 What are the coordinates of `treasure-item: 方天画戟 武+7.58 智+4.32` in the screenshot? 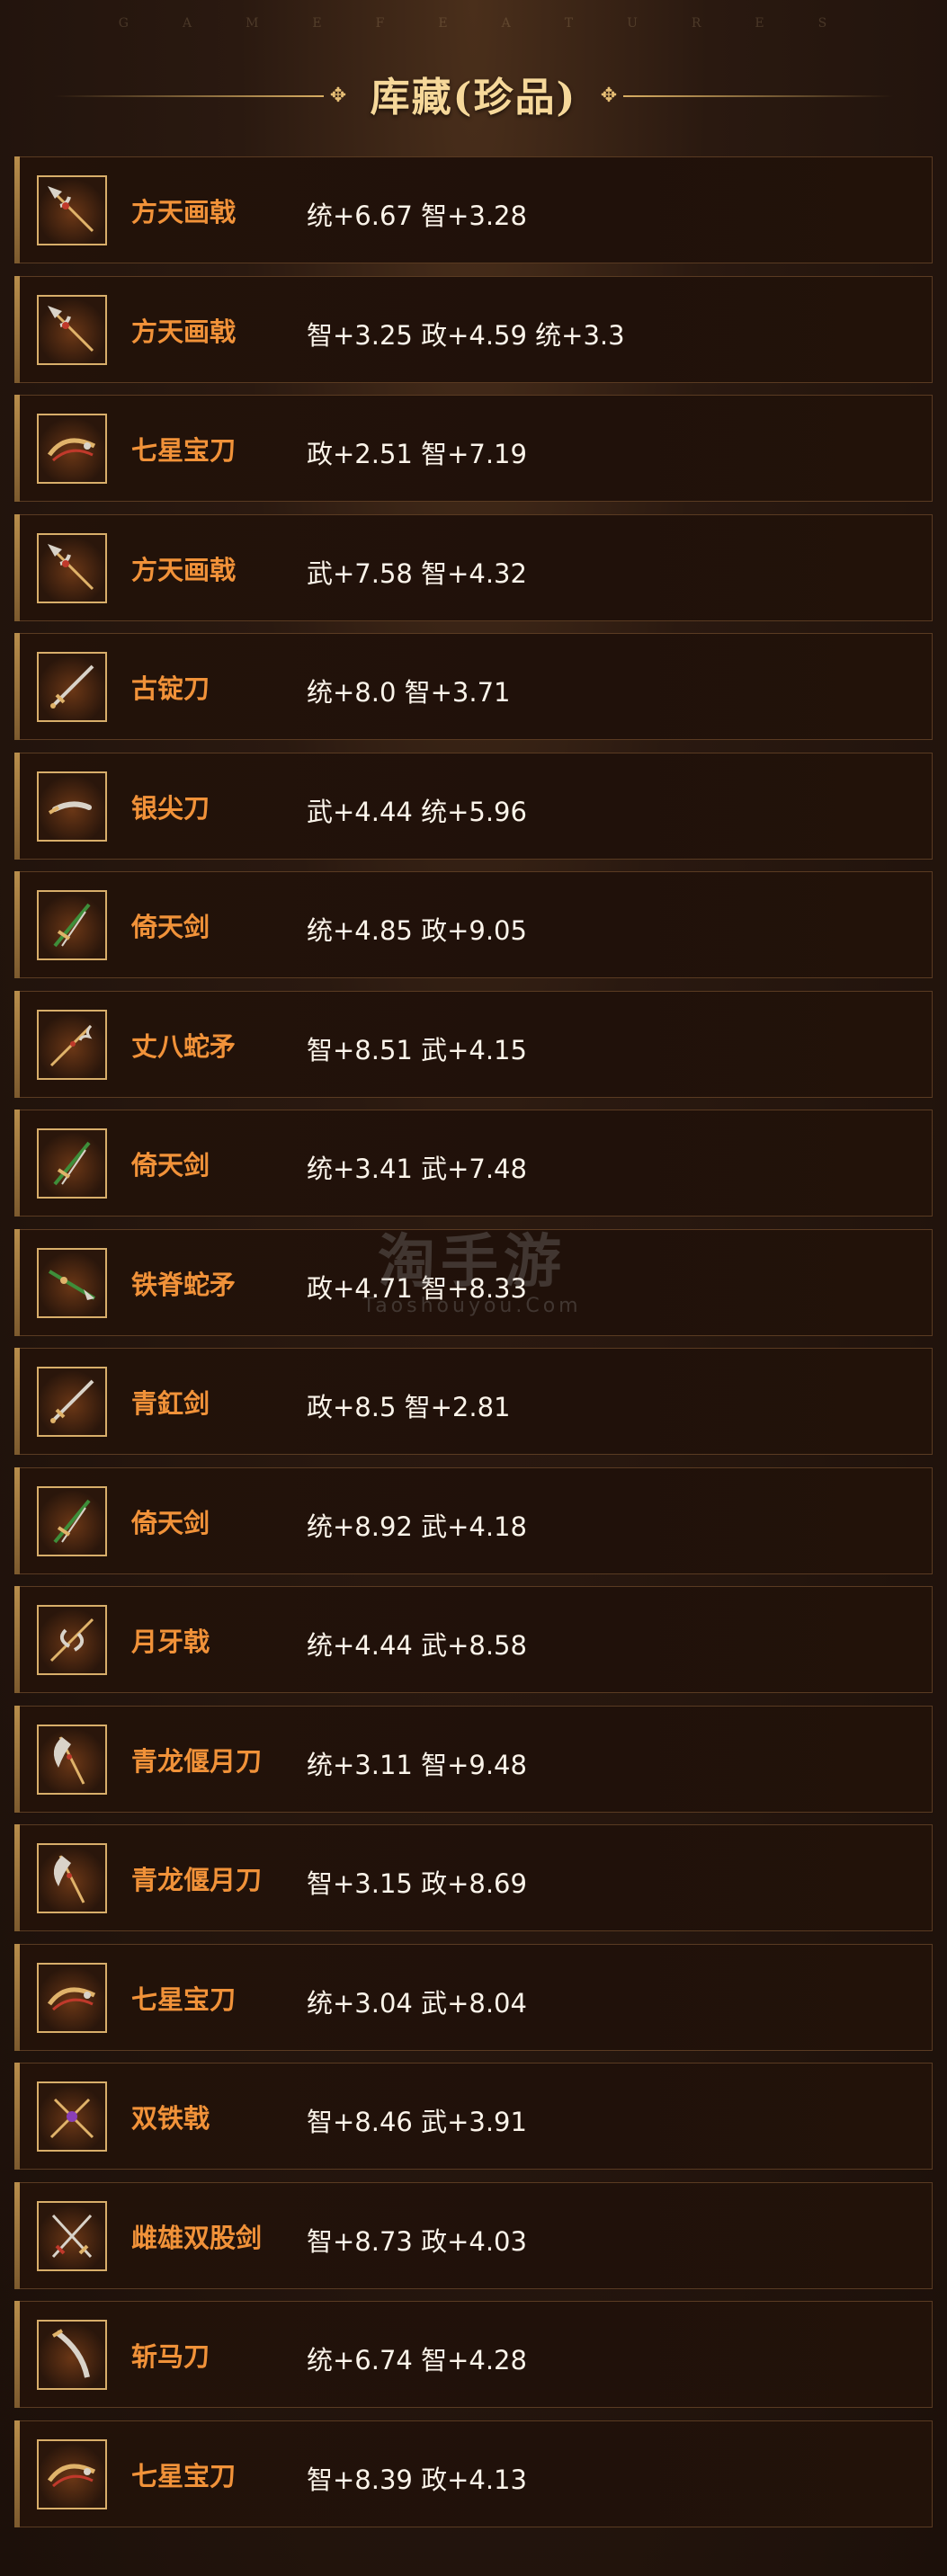 It's located at (473, 567).